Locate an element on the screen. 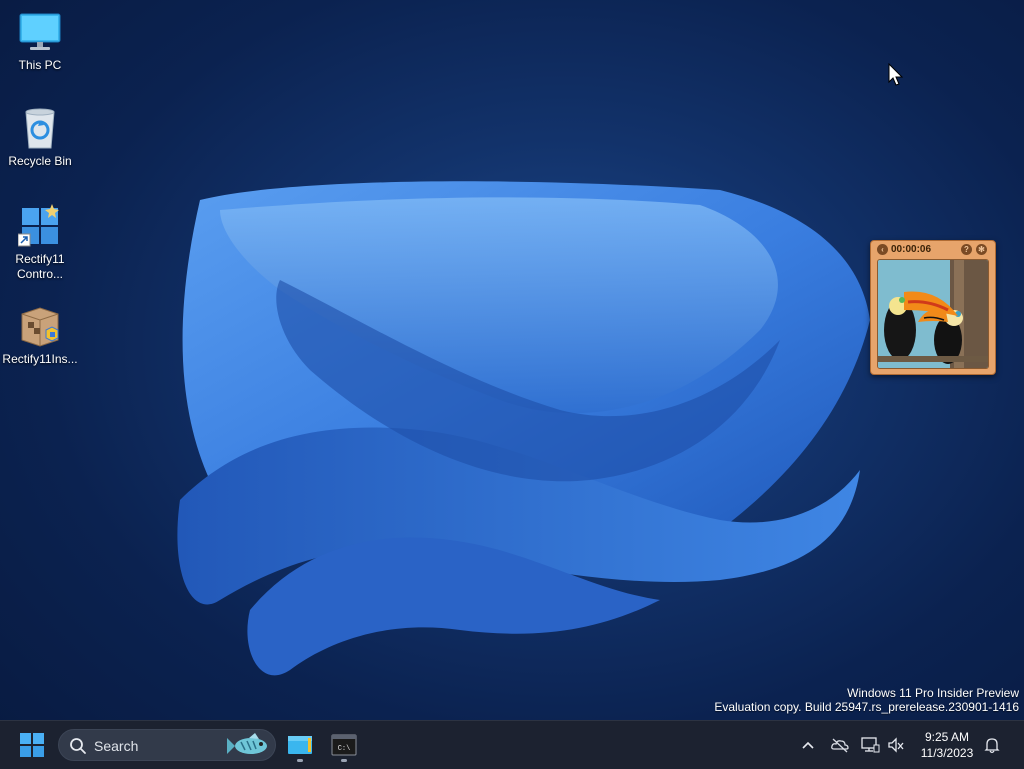  desktop-icon-this-pc: This PC is located at coordinates (40, 41).